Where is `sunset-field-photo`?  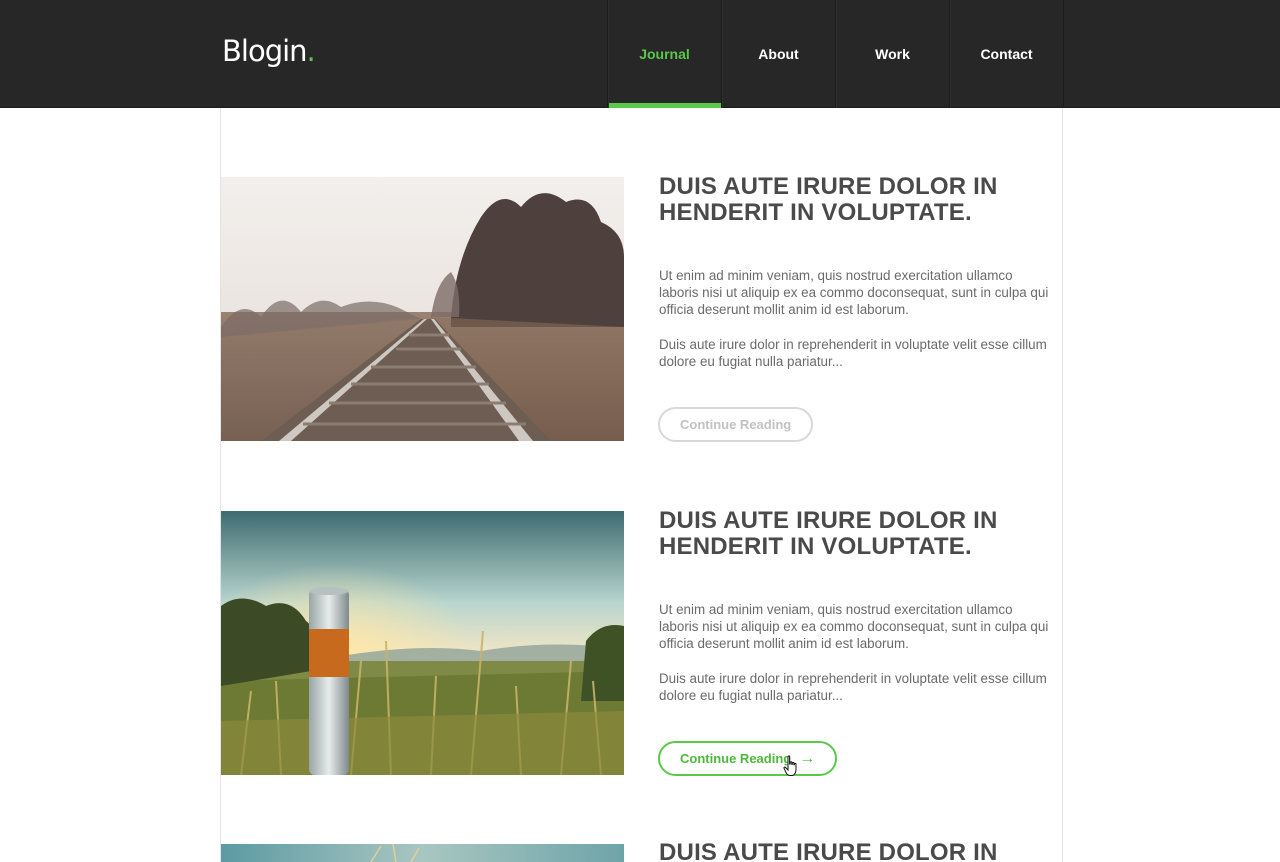
sunset-field-photo is located at coordinates (422, 643).